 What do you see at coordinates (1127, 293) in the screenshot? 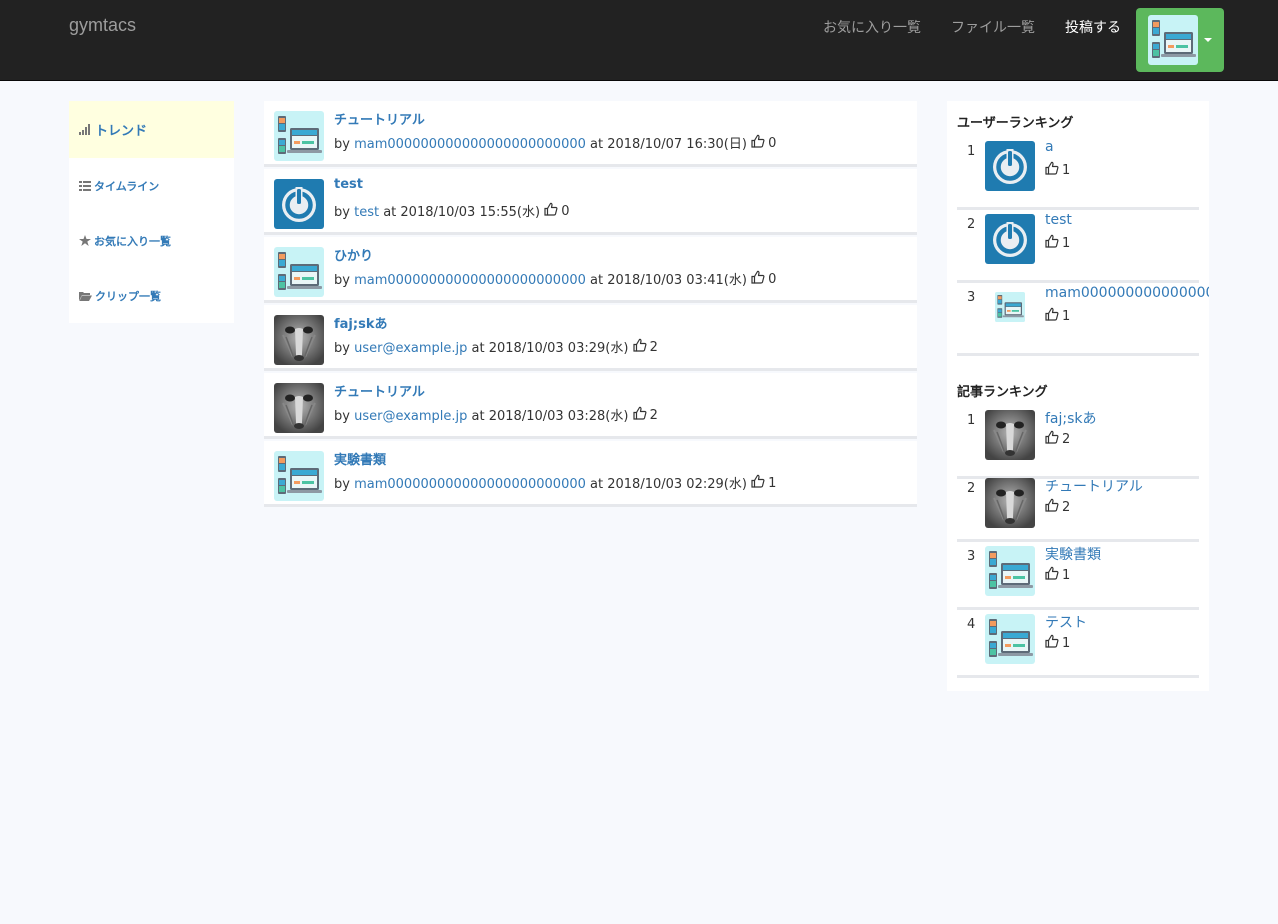
I see `user-ranking-name-link: mam000000000000000000000000` at bounding box center [1127, 293].